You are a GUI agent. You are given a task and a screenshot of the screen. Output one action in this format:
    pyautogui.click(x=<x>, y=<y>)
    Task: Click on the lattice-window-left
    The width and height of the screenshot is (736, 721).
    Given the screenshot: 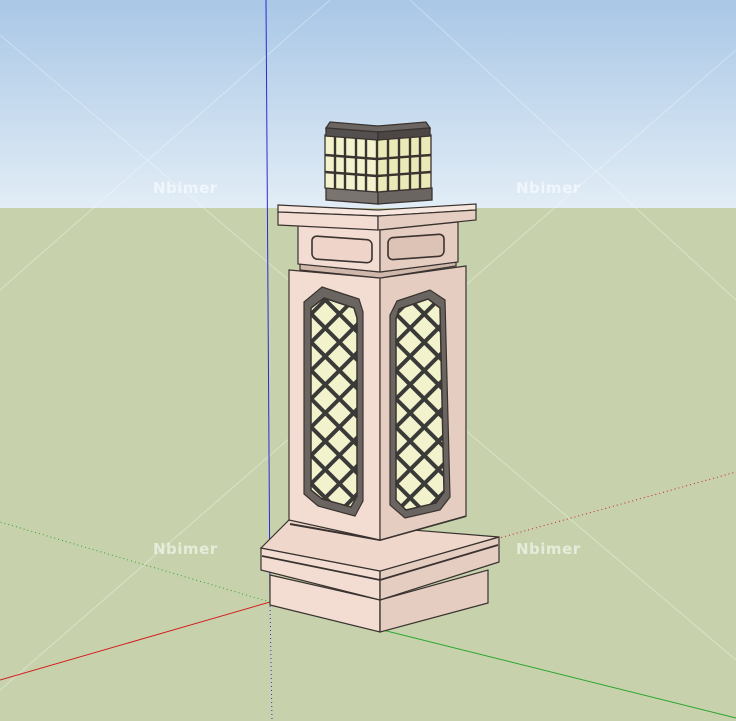 What is the action you would take?
    pyautogui.click(x=333, y=401)
    